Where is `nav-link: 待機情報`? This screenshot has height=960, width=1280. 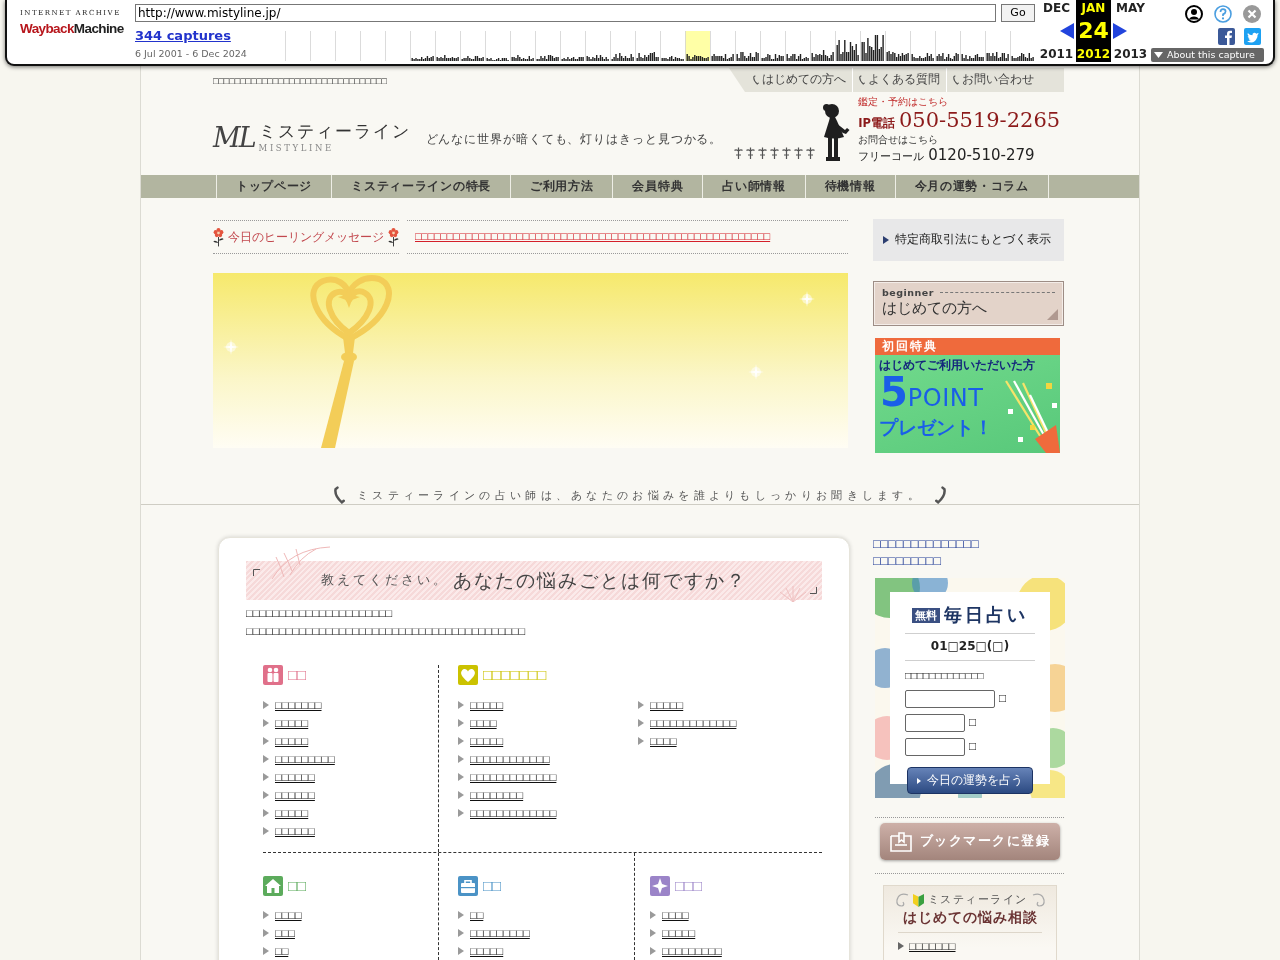 nav-link: 待機情報 is located at coordinates (849, 186).